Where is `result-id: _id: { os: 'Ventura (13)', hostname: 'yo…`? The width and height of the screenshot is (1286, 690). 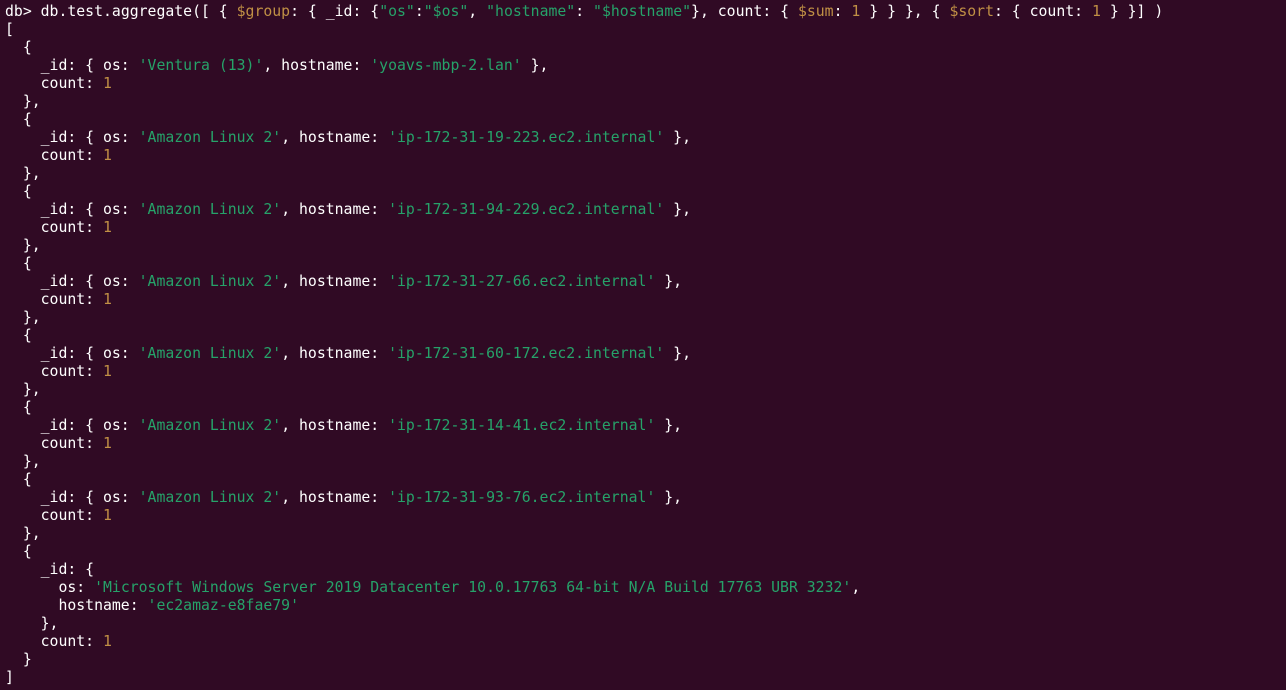 result-id: _id: { os: 'Ventura (13)', hostname: 'yo… is located at coordinates (277, 65).